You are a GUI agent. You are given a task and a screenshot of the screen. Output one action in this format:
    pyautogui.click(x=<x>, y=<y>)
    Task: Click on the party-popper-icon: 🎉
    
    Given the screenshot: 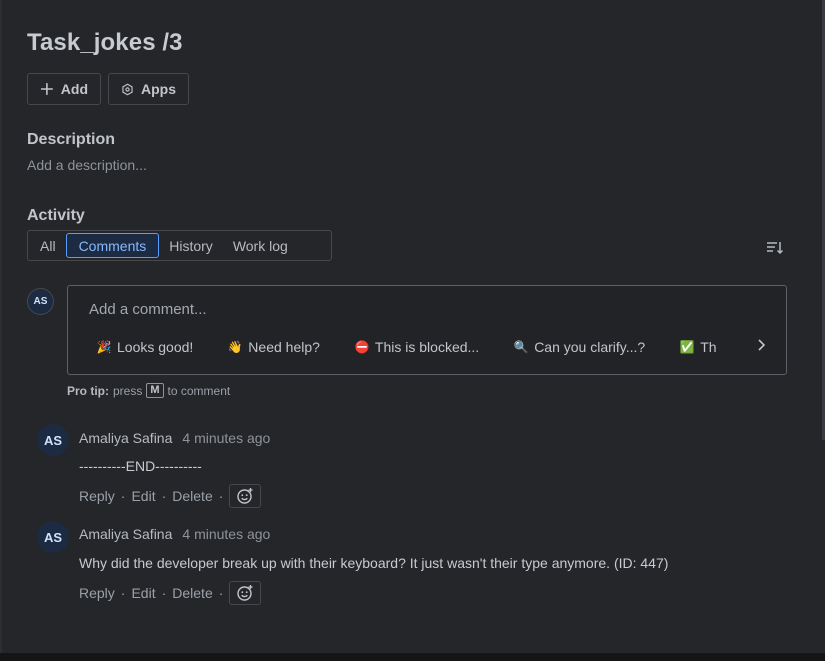 What is the action you would take?
    pyautogui.click(x=104, y=347)
    